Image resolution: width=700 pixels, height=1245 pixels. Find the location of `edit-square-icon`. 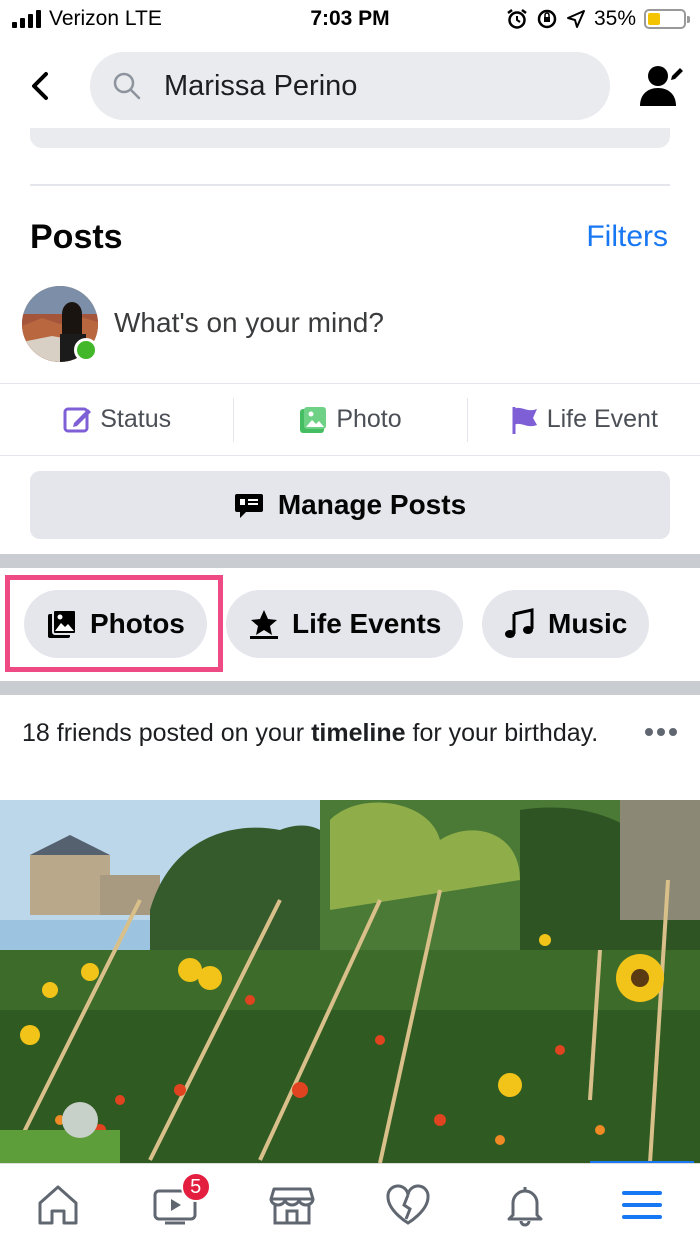

edit-square-icon is located at coordinates (77, 419).